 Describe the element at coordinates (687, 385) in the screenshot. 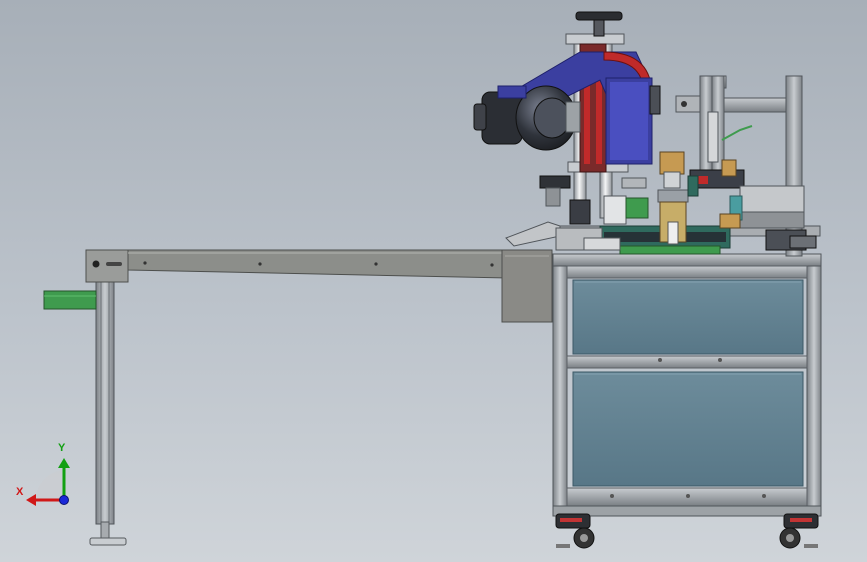

I see `main-frame-cabinet` at that location.